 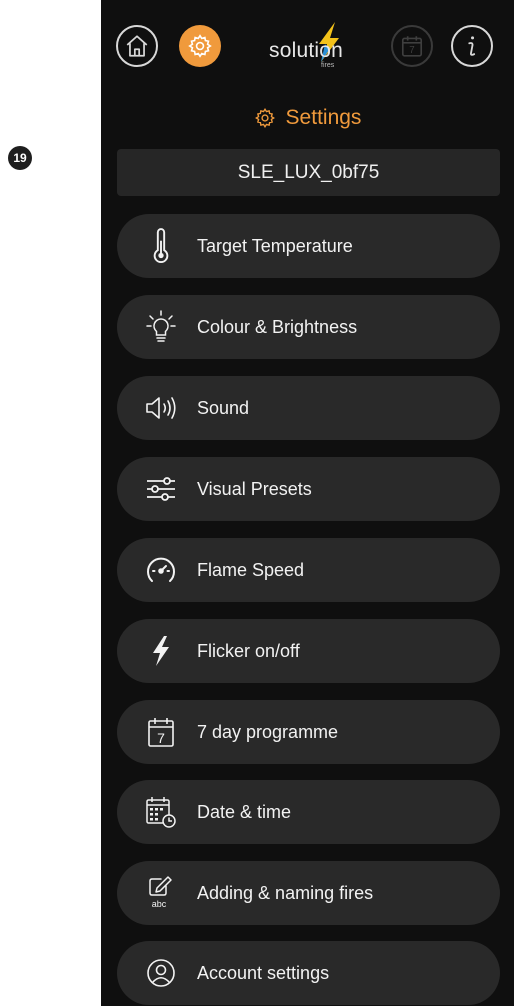 I want to click on menu-item-7-day-programme: 7 7 day programme, so click(x=308, y=732).